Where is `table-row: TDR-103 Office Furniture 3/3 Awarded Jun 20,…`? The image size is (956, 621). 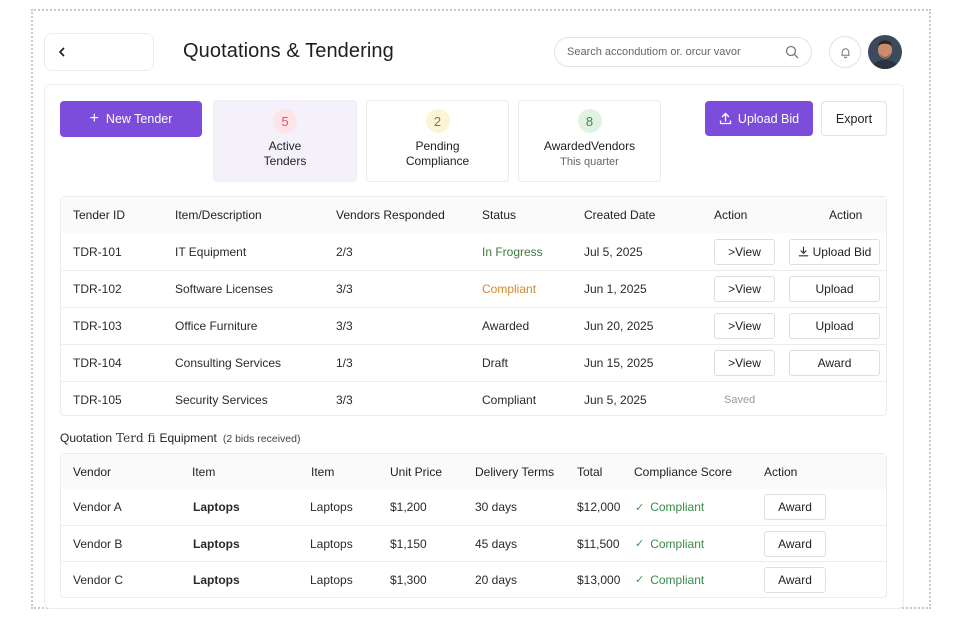
table-row: TDR-103 Office Furniture 3/3 Awarded Jun 20,… is located at coordinates (473, 325).